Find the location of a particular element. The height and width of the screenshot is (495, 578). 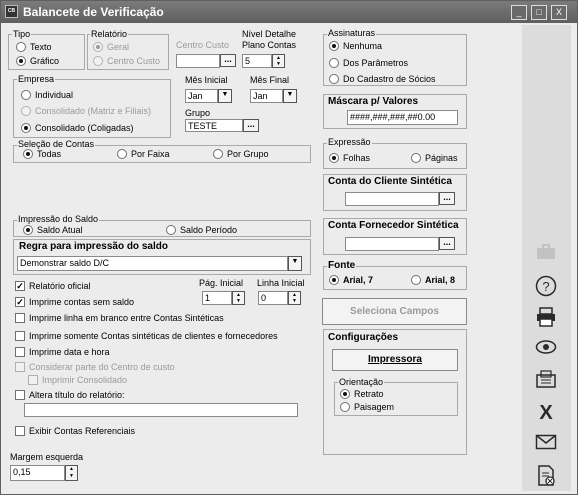

export-icon is located at coordinates (546, 476).